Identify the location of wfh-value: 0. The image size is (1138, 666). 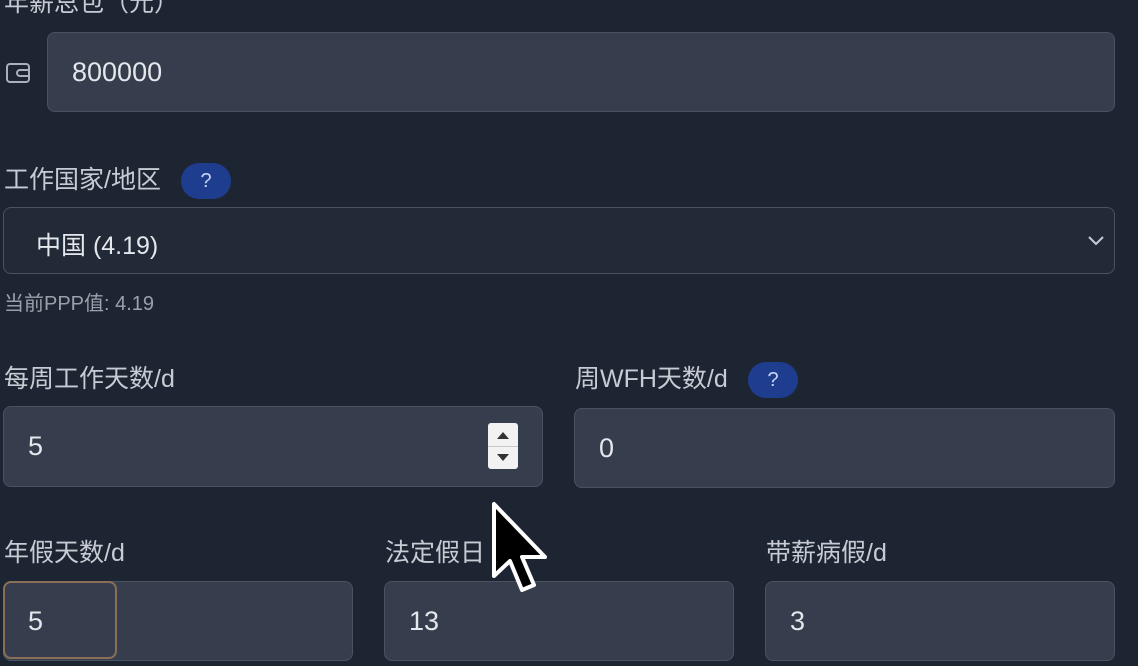
(607, 448).